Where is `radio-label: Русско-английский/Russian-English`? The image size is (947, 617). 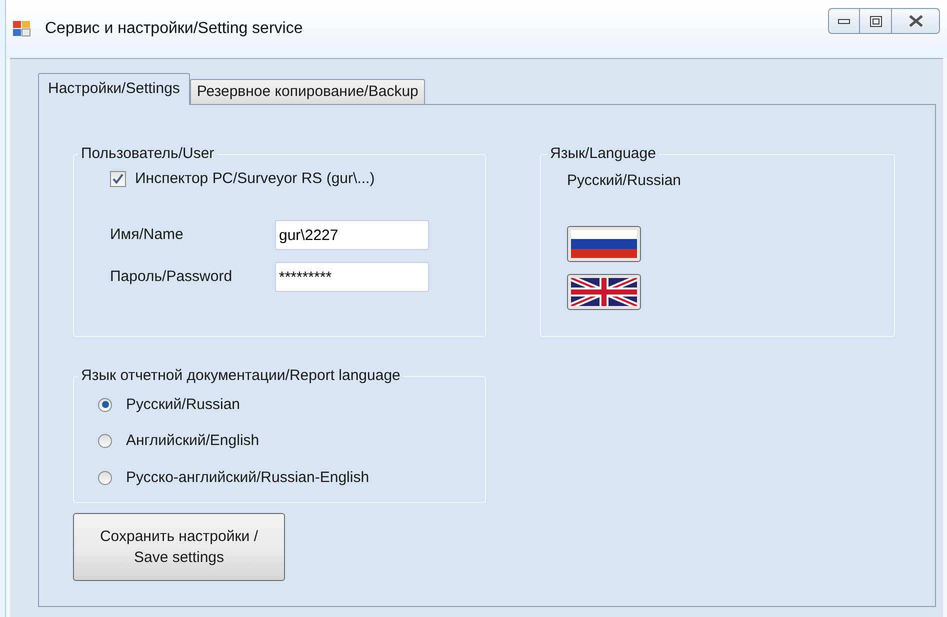 radio-label: Русско-английский/Russian-English is located at coordinates (248, 478).